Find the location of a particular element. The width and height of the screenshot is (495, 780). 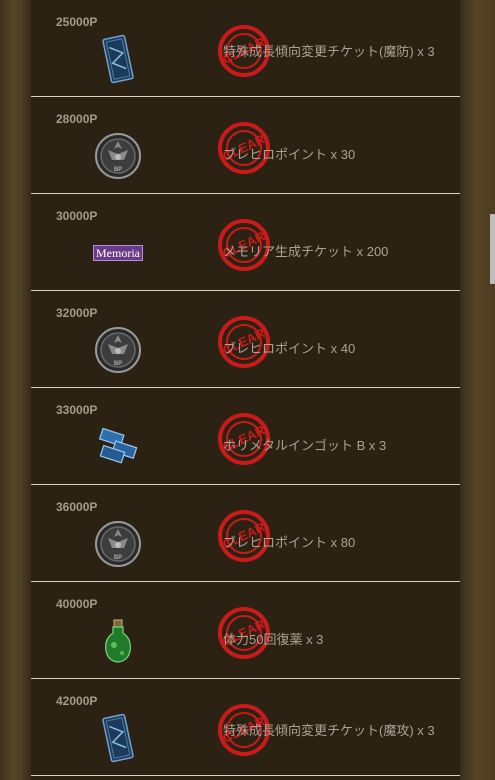

reward-text: 特殊成長傾向変更チケット(魔防) x 3 is located at coordinates (329, 51).